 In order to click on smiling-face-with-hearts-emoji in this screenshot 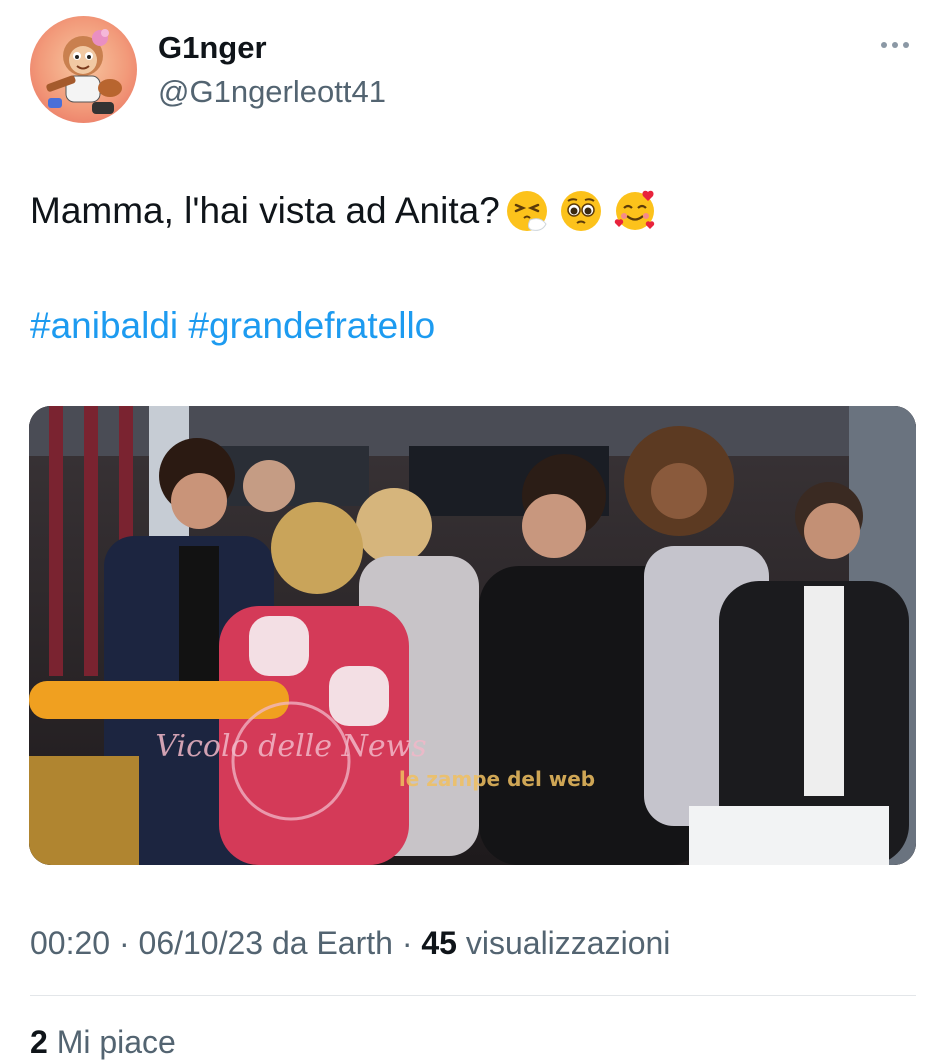, I will do `click(634, 210)`.